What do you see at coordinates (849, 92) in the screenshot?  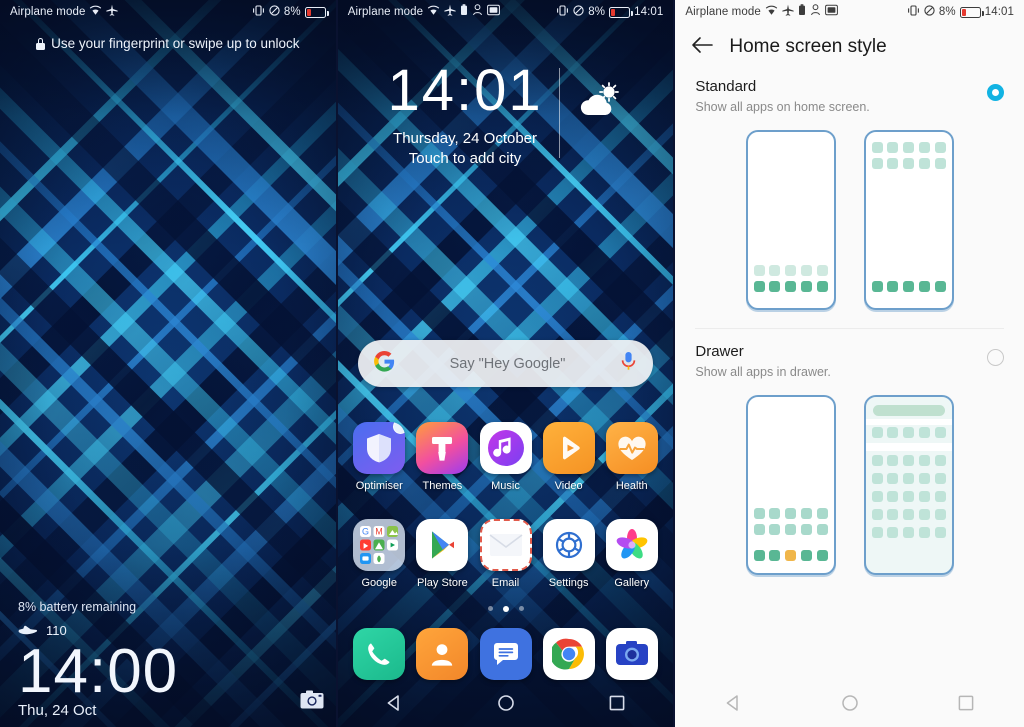 I see `option-standard-row: Standard Show all apps on home screen.` at bounding box center [849, 92].